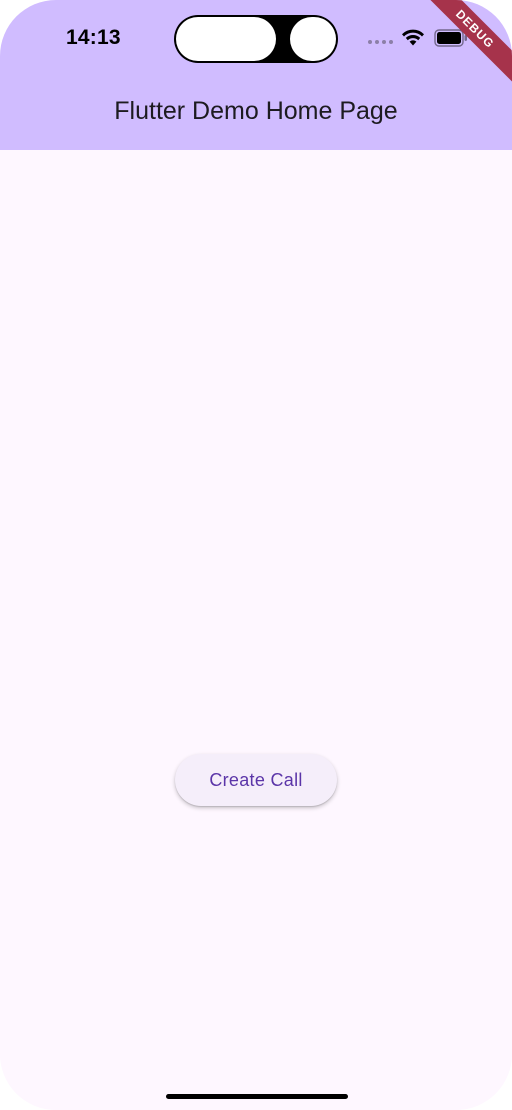  What do you see at coordinates (256, 111) in the screenshot?
I see `page-title: Flutter Demo Home Page` at bounding box center [256, 111].